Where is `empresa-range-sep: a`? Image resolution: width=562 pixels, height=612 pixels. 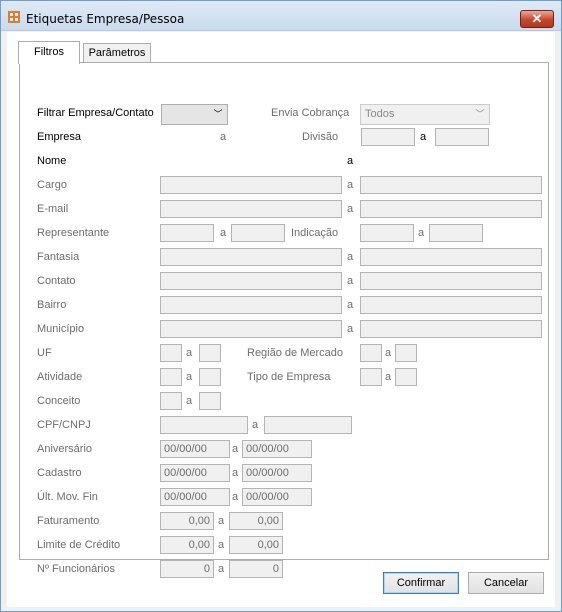 empresa-range-sep: a is located at coordinates (223, 137).